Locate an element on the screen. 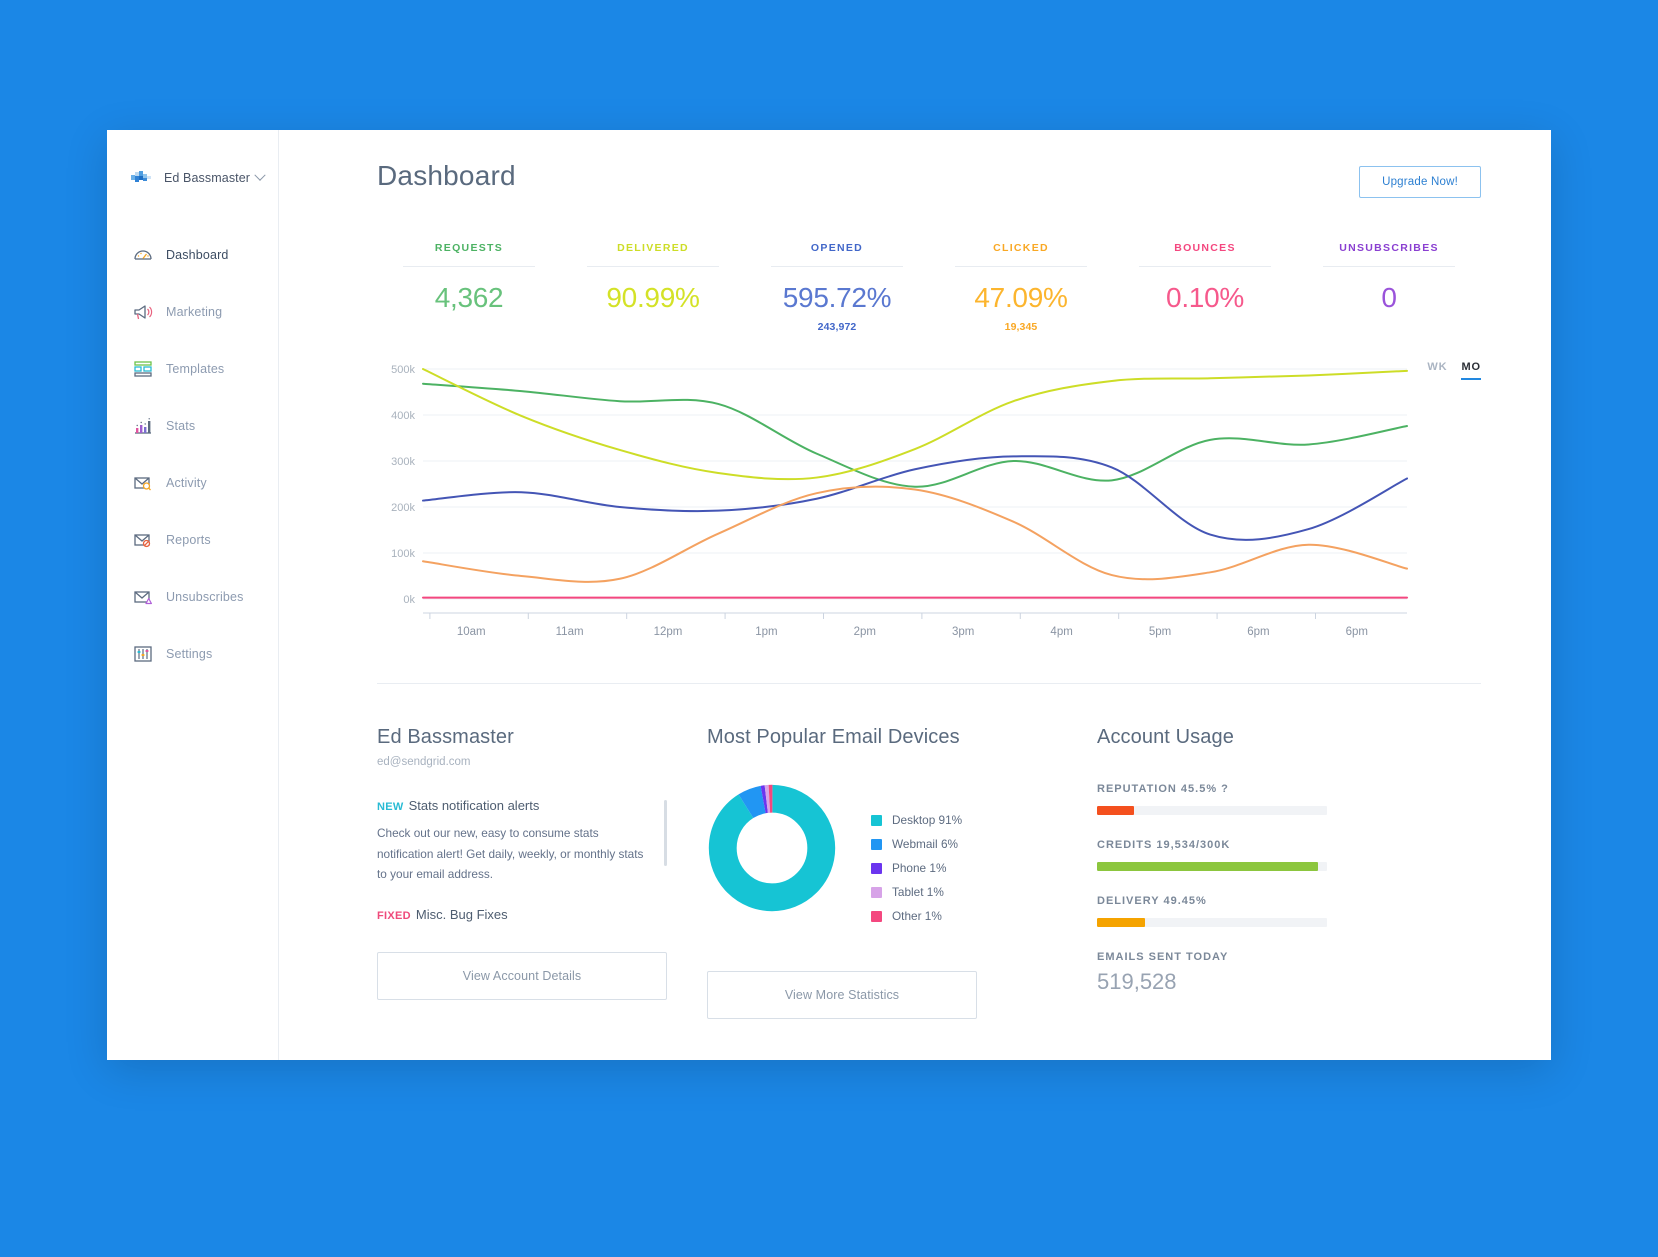  legend-item: Phone 1% is located at coordinates (916, 868).